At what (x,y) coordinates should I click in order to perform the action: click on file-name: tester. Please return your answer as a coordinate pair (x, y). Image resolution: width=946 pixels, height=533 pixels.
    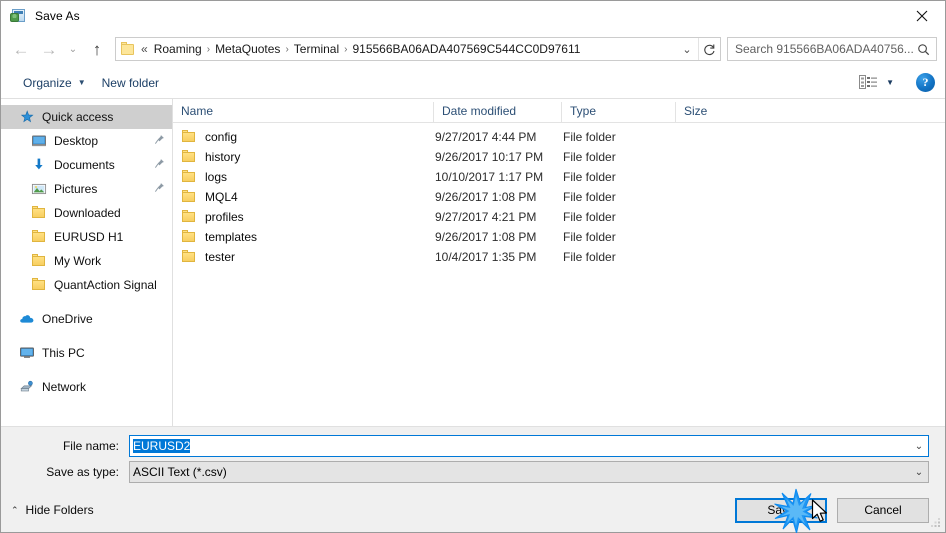
    Looking at the image, I should click on (220, 257).